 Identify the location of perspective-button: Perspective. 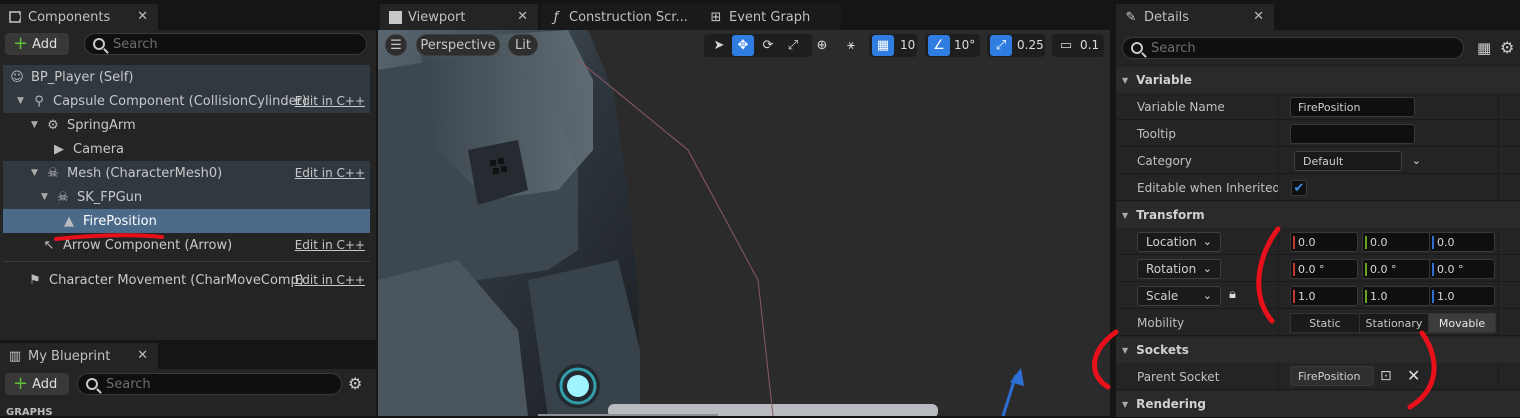
(458, 45).